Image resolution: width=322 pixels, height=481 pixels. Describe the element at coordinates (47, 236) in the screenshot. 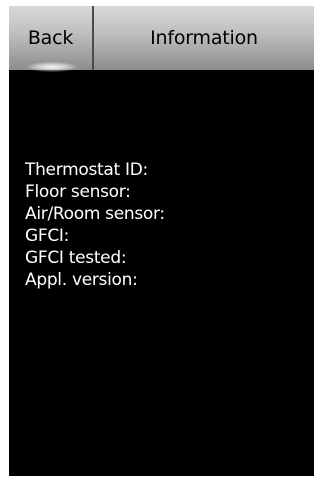

I see `info-gfci-label: GFCI:` at that location.